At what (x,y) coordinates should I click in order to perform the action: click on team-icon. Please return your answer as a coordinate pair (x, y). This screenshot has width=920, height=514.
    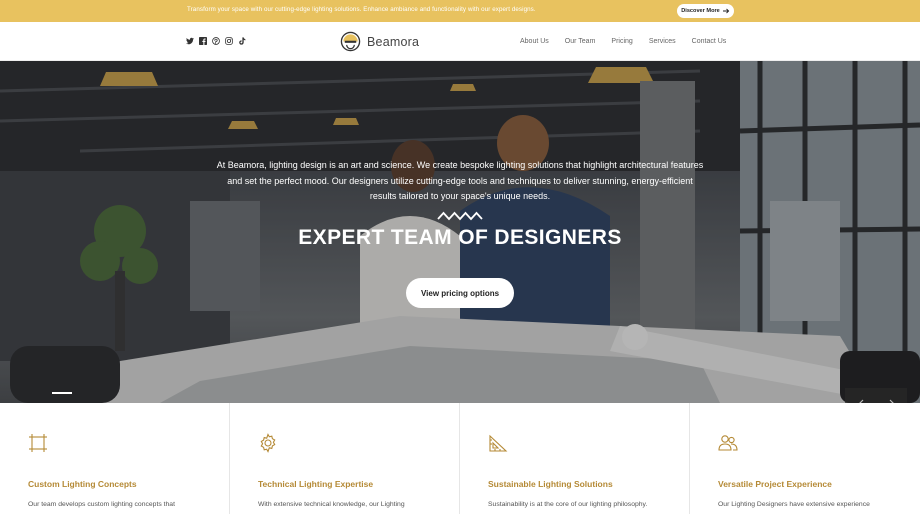
    Looking at the image, I should click on (728, 443).